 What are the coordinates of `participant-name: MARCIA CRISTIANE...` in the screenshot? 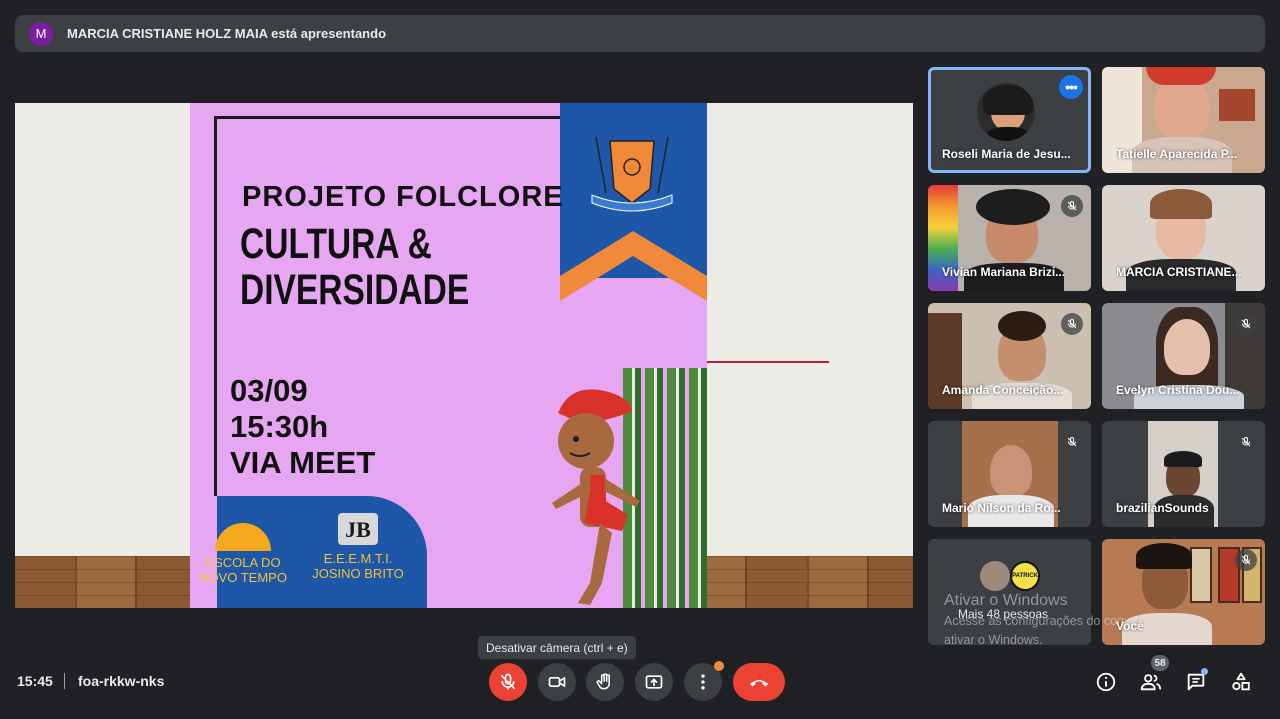 It's located at (1179, 272).